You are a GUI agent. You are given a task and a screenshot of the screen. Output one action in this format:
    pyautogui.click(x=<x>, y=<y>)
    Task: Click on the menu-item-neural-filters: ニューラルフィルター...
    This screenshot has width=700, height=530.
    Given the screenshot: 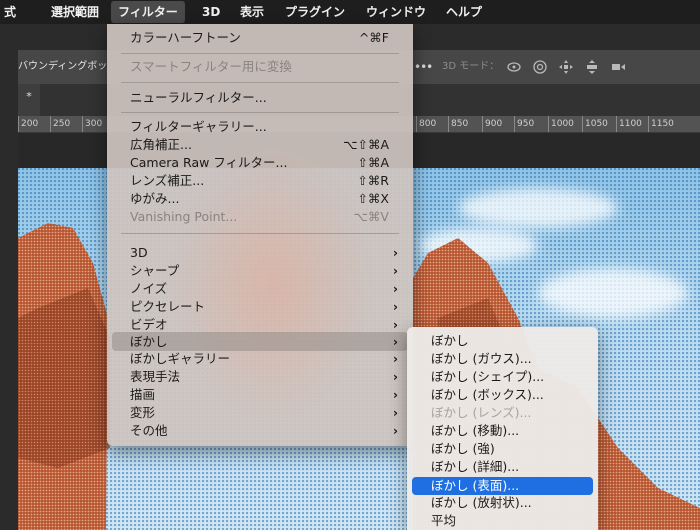 What is the action you would take?
    pyautogui.click(x=260, y=98)
    